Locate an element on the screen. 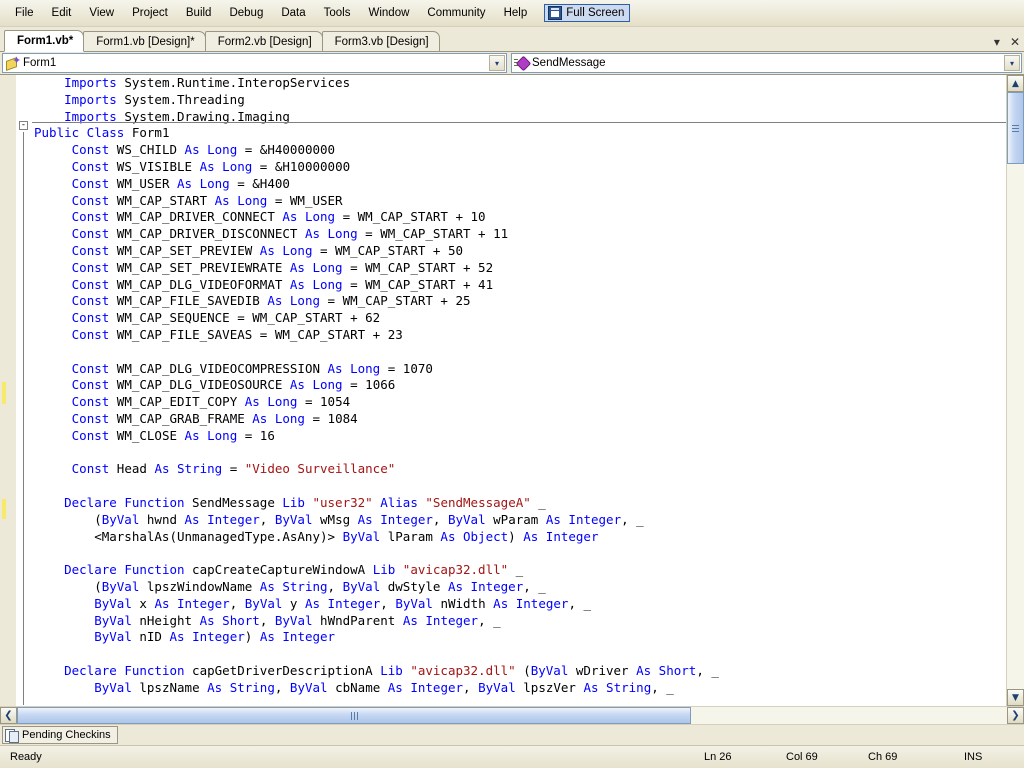 The image size is (1024, 768). vertical-scrollbar: ▲ ▼ is located at coordinates (1015, 390).